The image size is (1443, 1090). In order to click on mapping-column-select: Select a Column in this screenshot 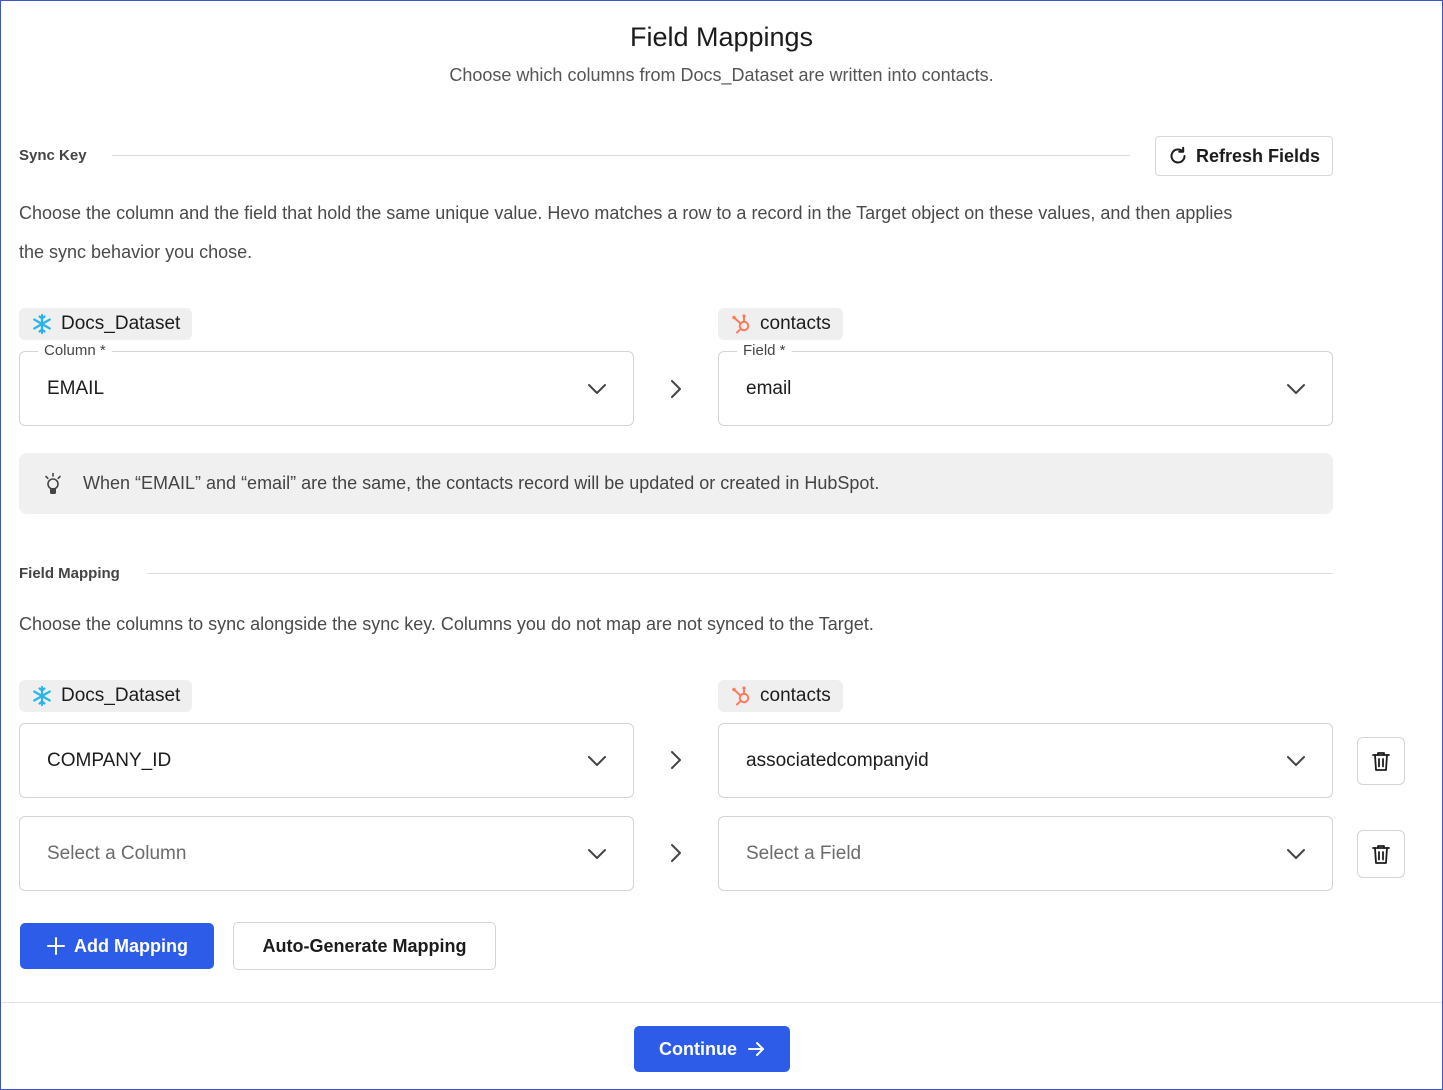, I will do `click(326, 853)`.